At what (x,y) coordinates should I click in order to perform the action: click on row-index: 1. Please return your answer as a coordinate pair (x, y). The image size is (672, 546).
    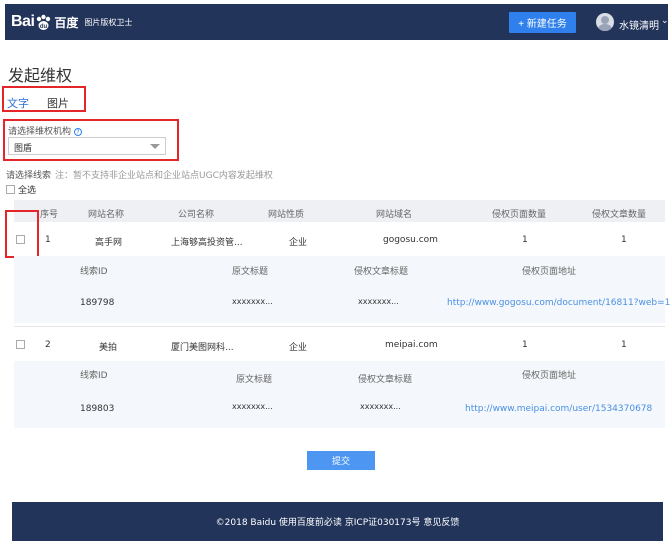
    Looking at the image, I should click on (48, 240).